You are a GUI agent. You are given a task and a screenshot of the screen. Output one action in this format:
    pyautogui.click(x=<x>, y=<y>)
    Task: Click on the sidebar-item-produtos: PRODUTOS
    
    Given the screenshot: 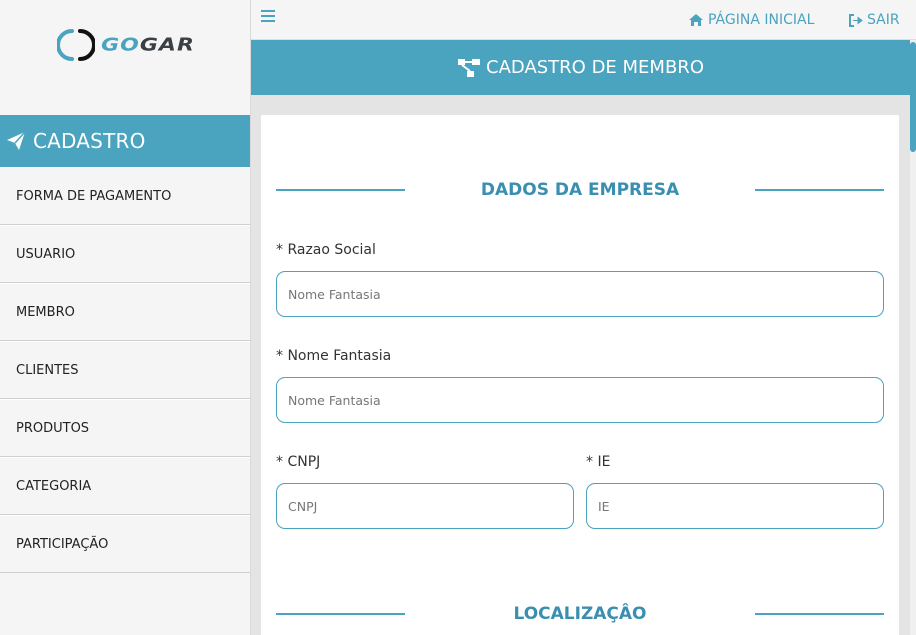 What is the action you would take?
    pyautogui.click(x=125, y=428)
    